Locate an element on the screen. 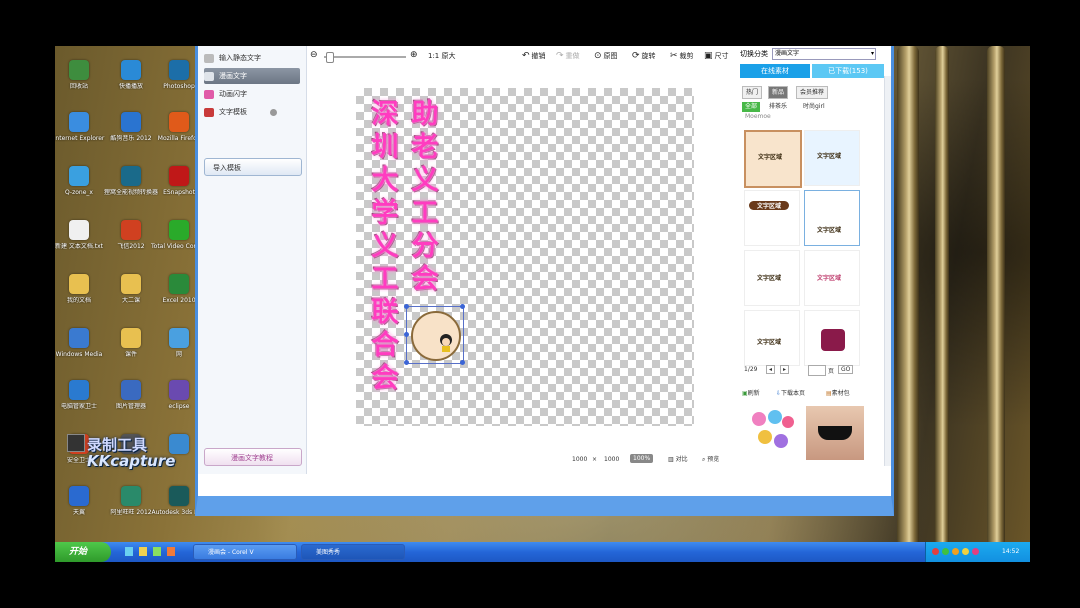 The image size is (1080, 608). comic-sticker-selected is located at coordinates (435, 335).